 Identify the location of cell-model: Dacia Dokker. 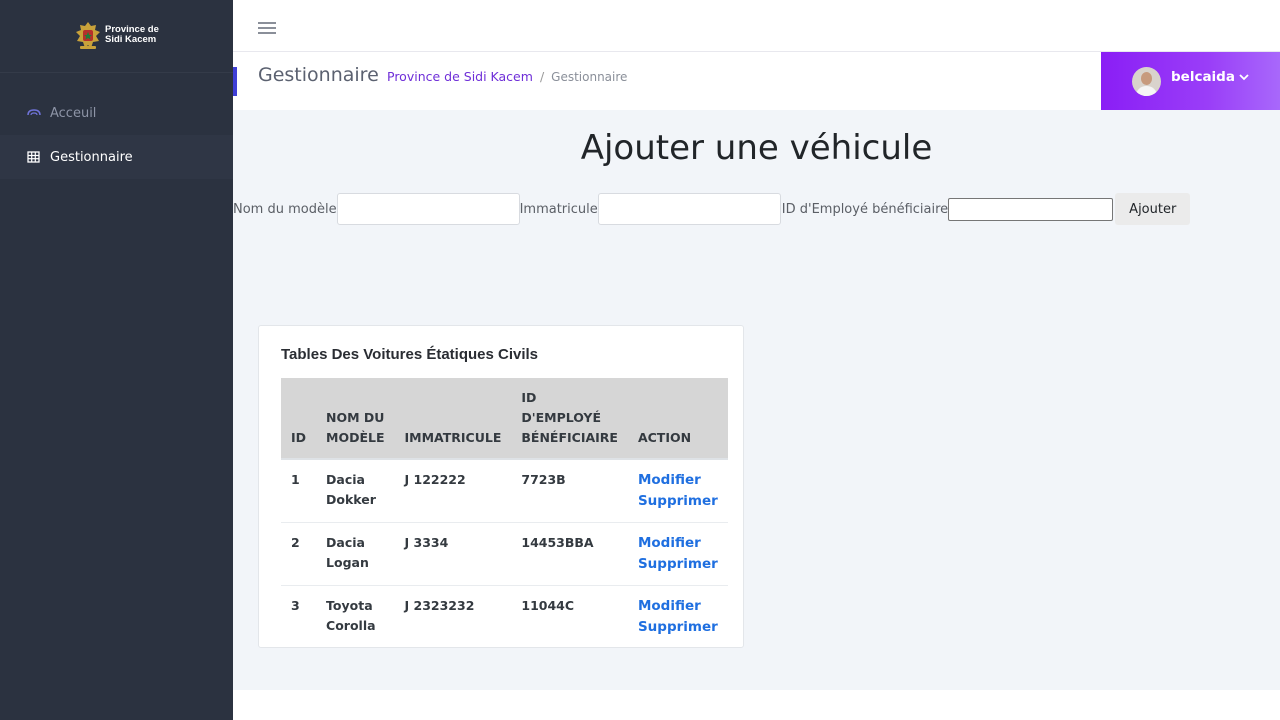
(355, 491).